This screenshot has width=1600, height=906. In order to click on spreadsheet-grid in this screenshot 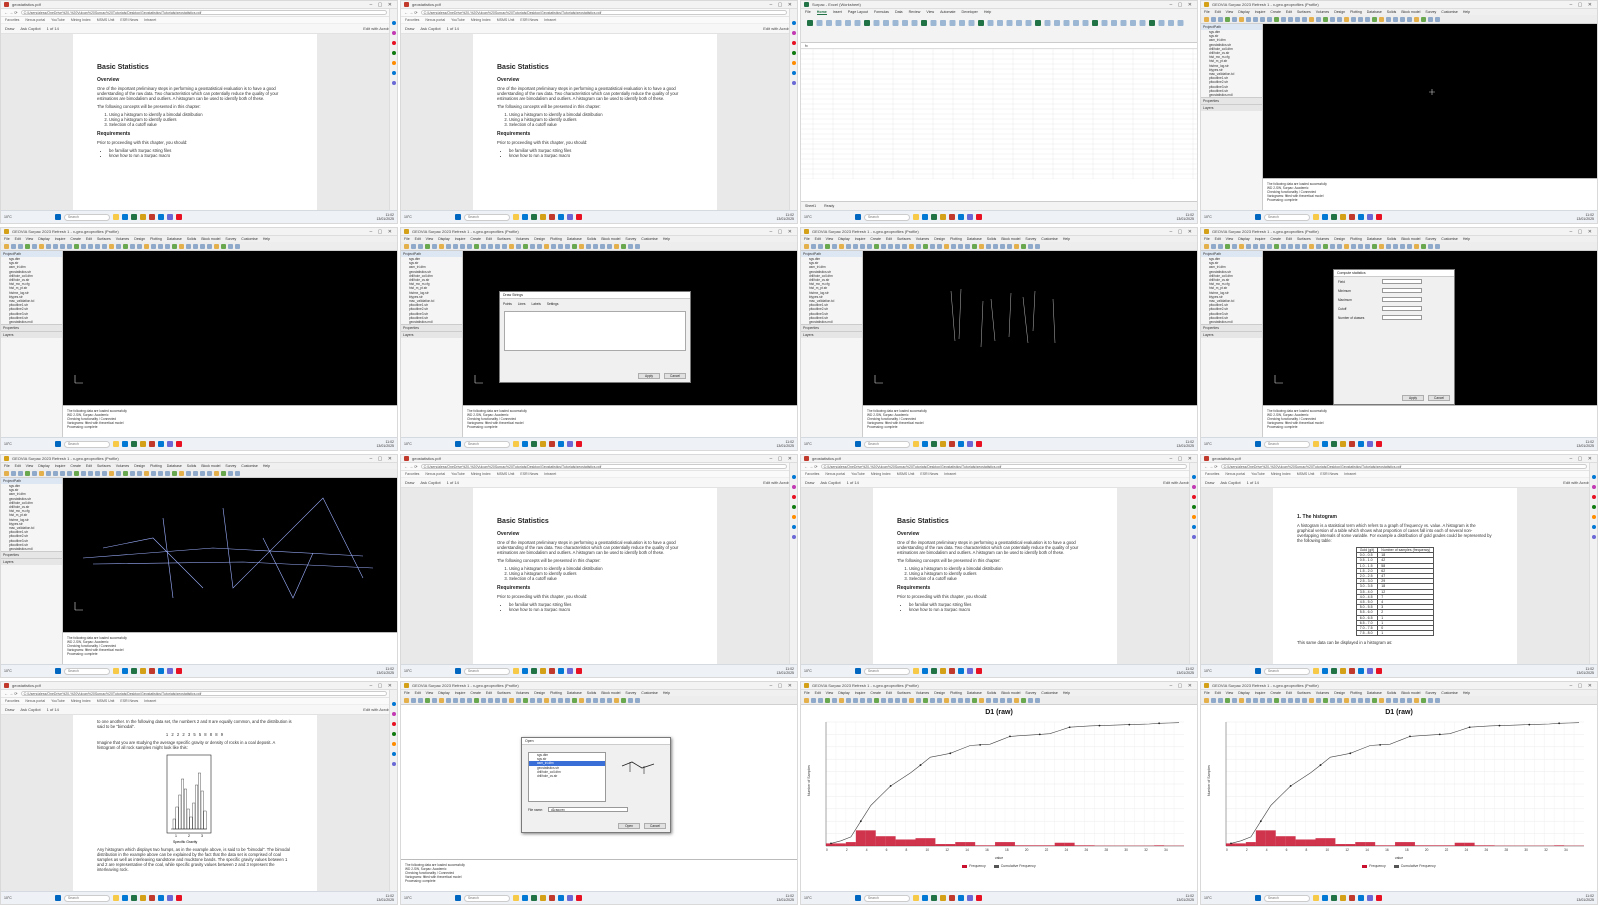, I will do `click(999, 124)`.